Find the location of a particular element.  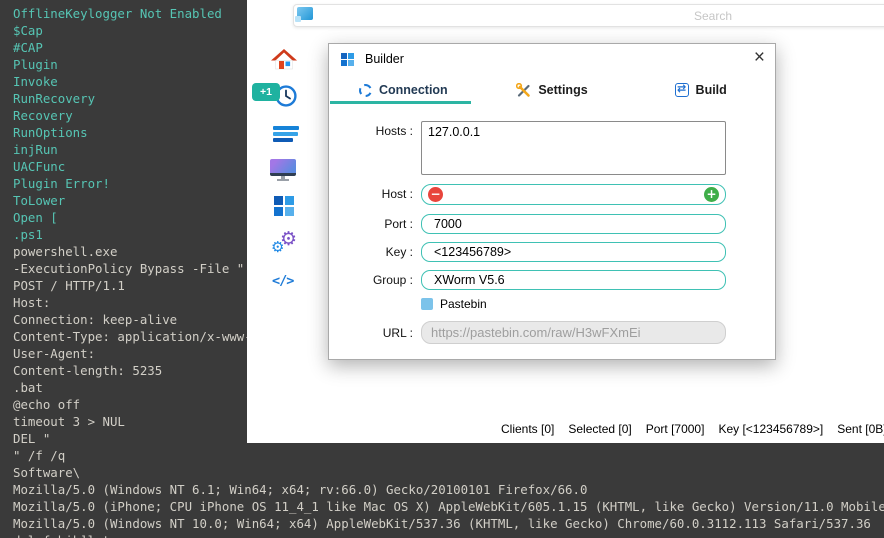

tab-connection: Connection is located at coordinates (403, 90).